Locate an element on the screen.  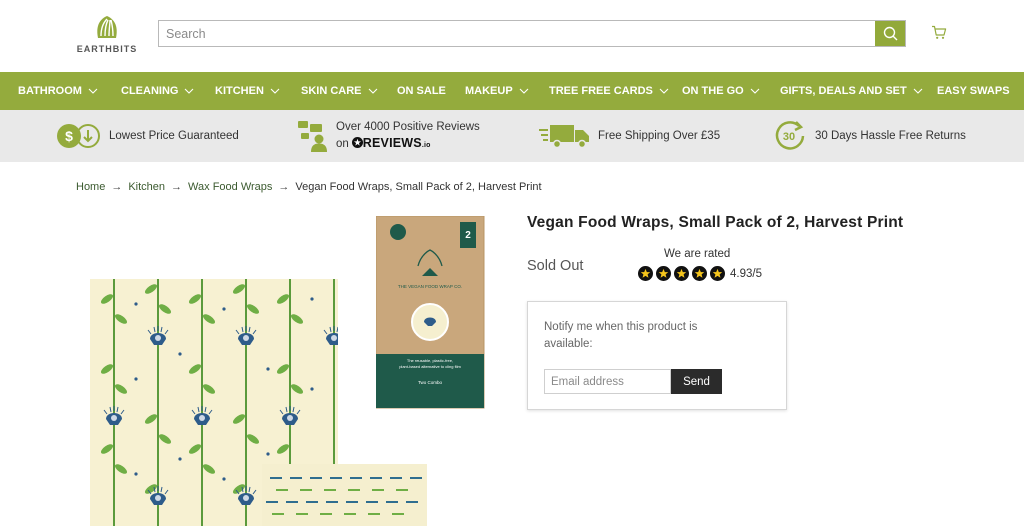
returns-icon: 30 is located at coordinates (790, 135).